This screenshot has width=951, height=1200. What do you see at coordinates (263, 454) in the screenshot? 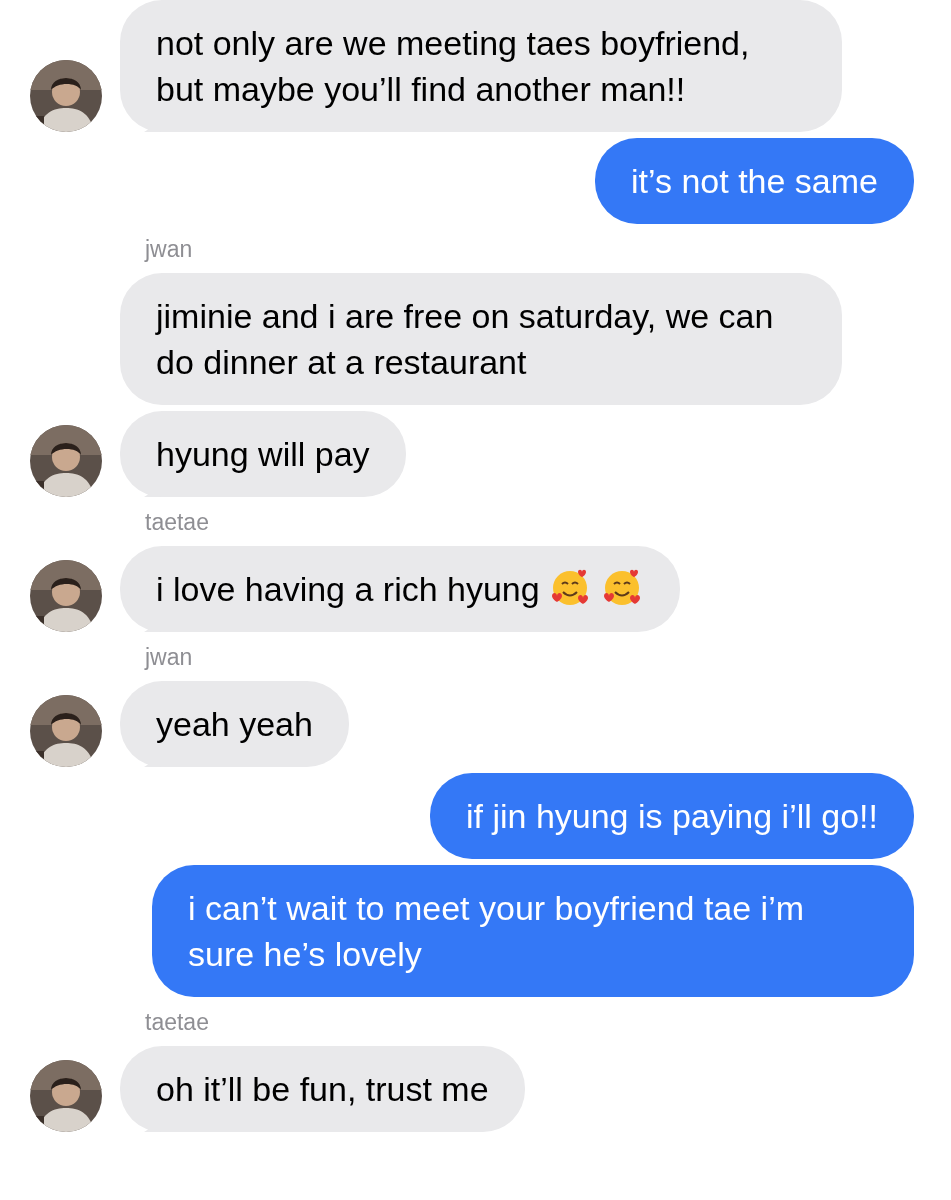
I see `message-bubble: hyung will pay` at bounding box center [263, 454].